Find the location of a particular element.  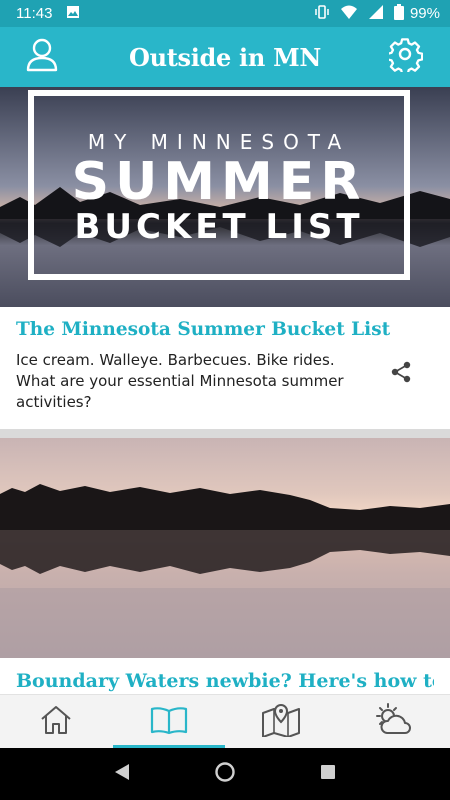

system-navigation-bar is located at coordinates (225, 774).